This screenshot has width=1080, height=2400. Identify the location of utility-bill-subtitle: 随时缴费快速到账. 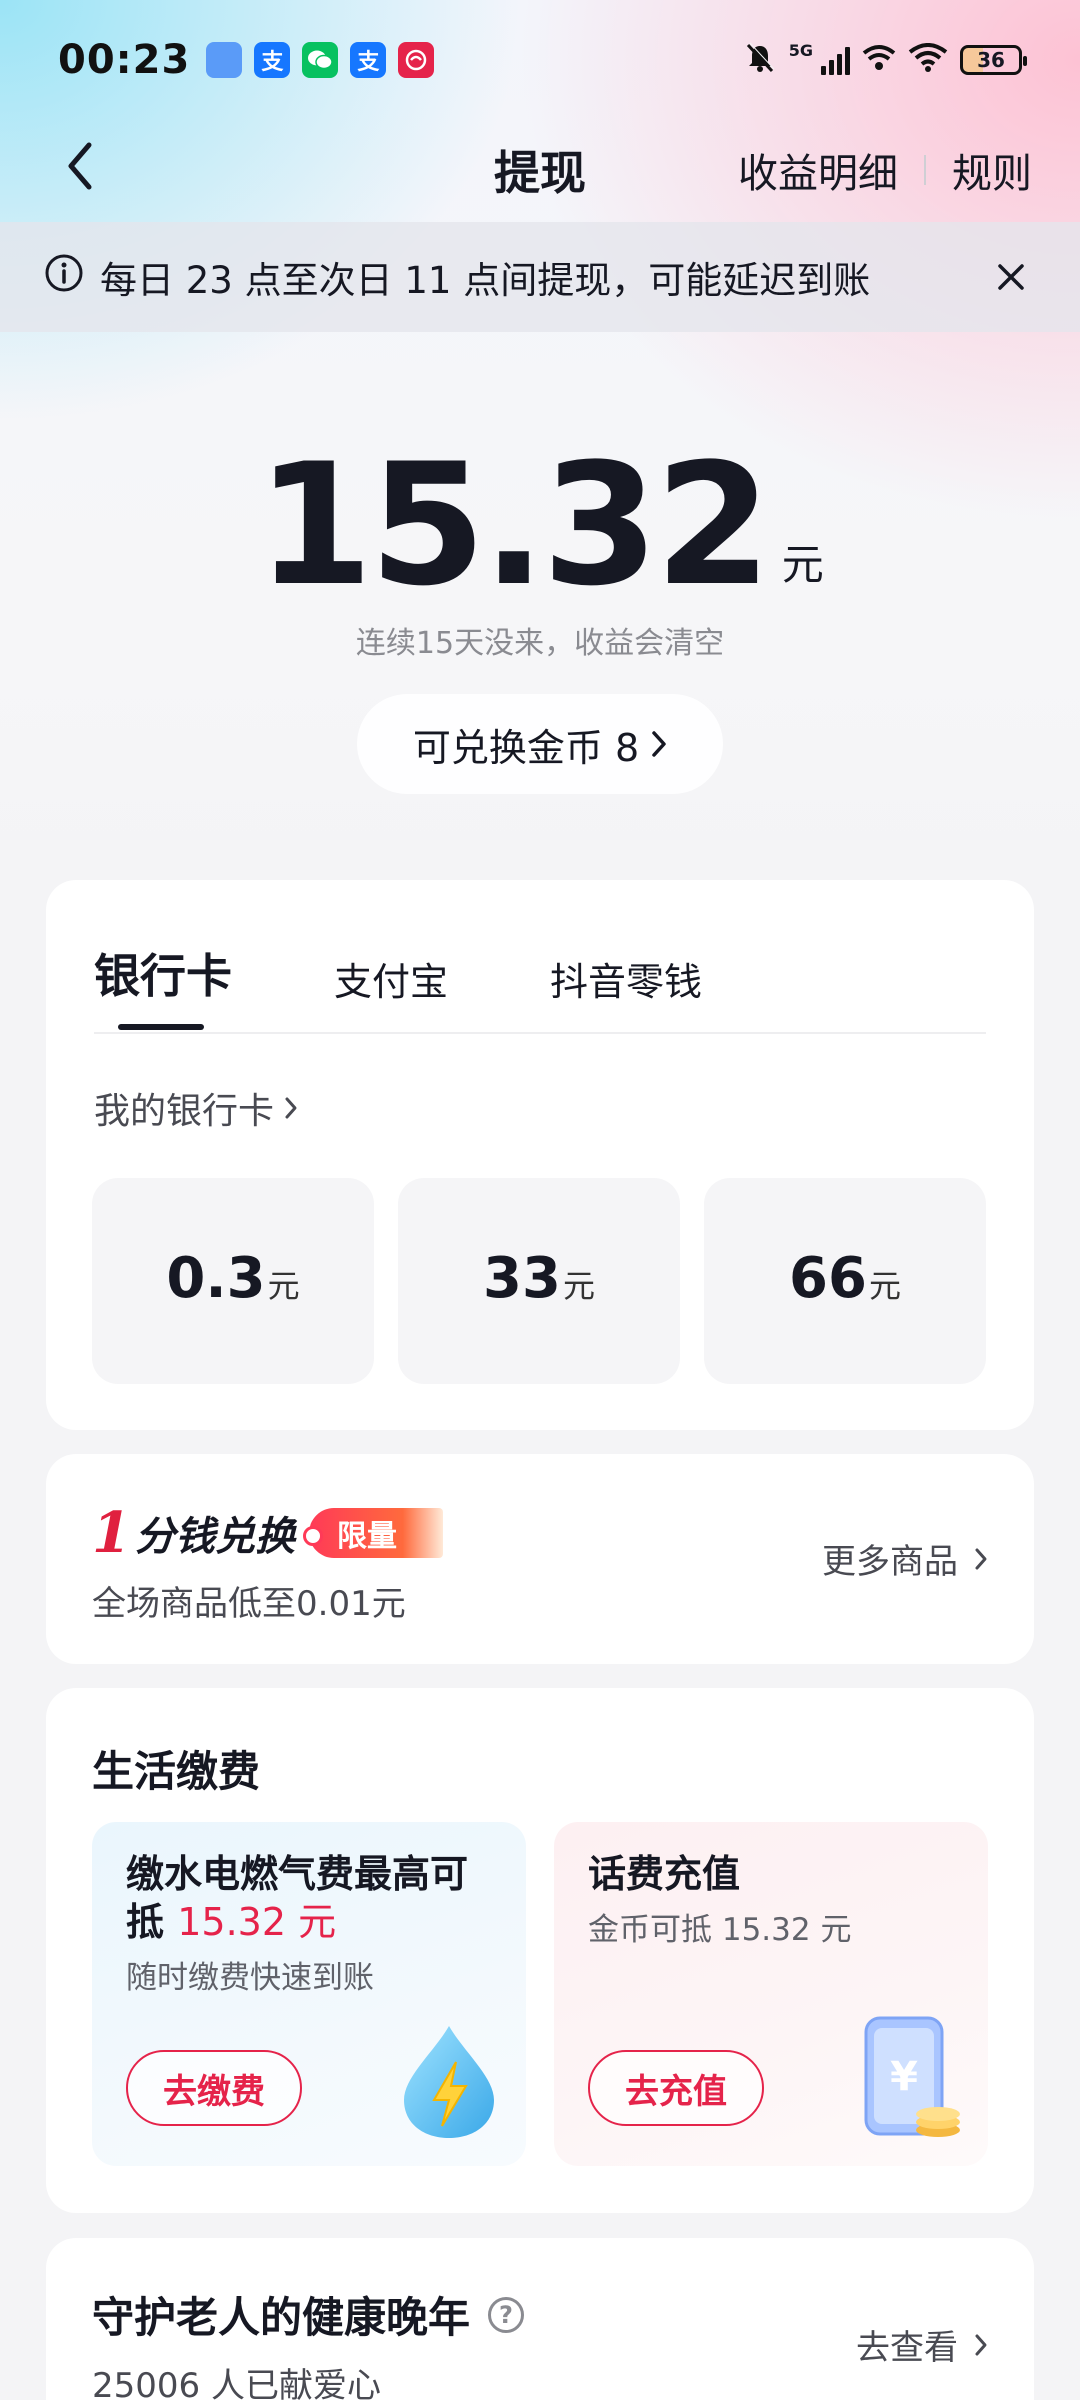
(250, 1978).